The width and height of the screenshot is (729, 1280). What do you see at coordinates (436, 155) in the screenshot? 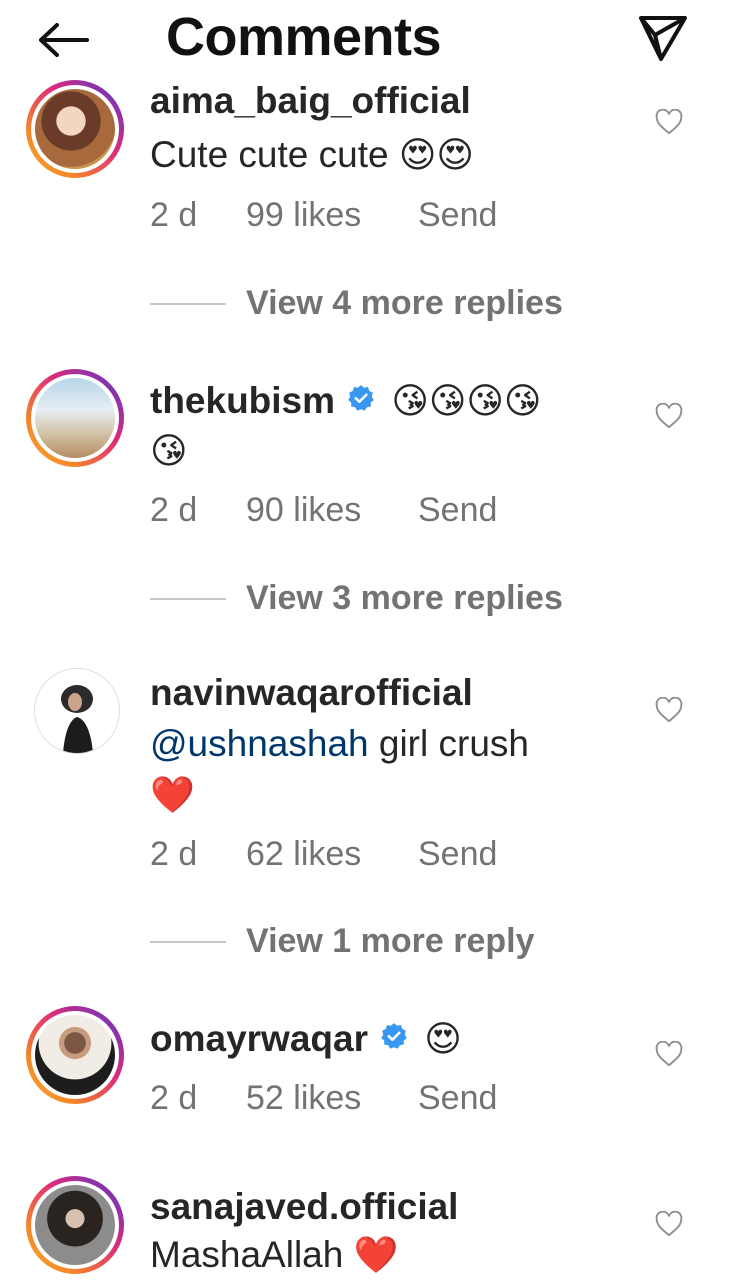
I see `comment-emoji: 😍😍` at bounding box center [436, 155].